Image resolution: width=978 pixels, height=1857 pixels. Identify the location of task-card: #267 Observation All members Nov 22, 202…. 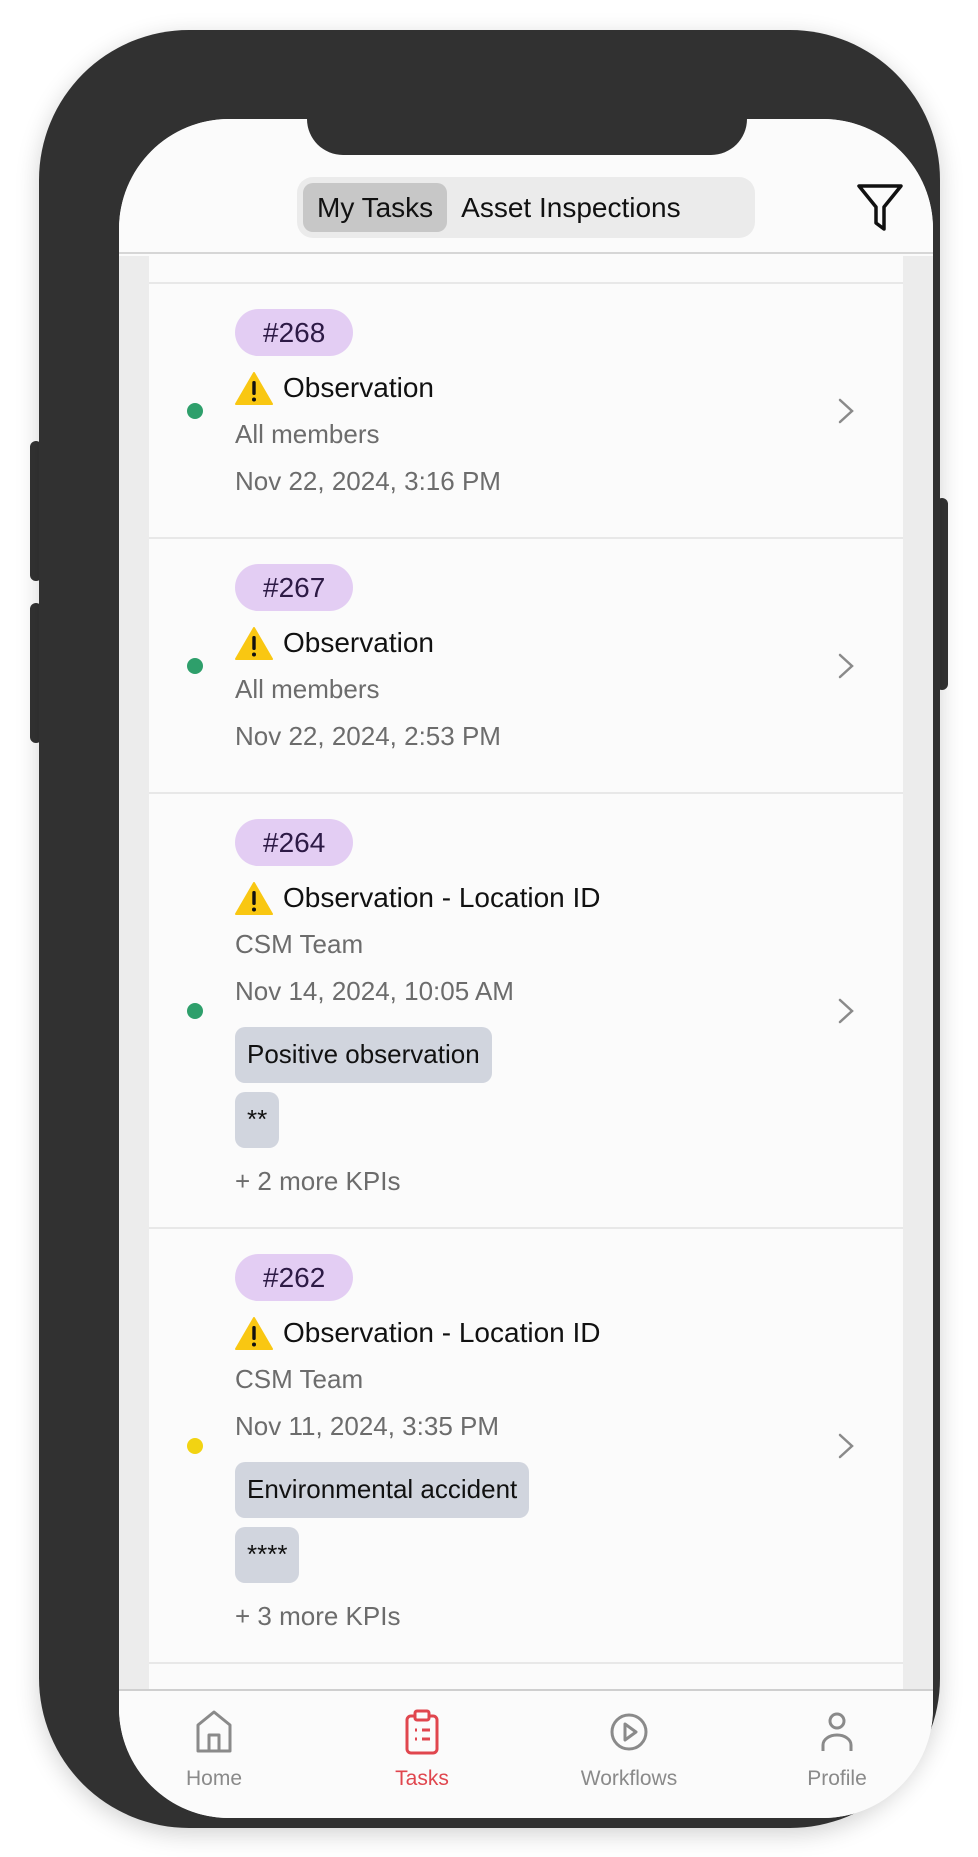
(526, 664).